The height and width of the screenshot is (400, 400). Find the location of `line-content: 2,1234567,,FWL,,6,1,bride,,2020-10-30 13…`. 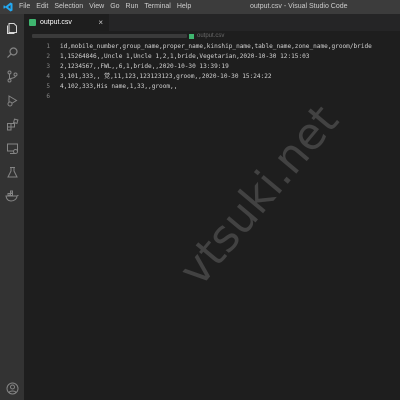

line-content: 2,1234567,,FWL,,6,1,bride,,2020-10-30 13… is located at coordinates (144, 66).